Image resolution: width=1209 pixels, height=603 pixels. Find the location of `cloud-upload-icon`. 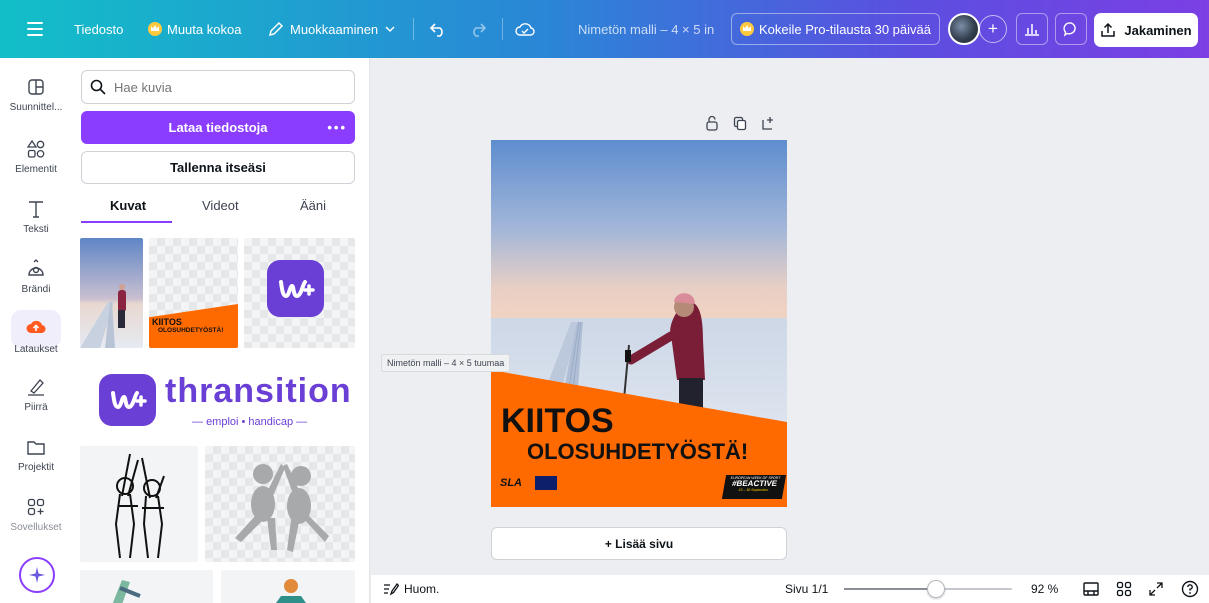

cloud-upload-icon is located at coordinates (36, 327).